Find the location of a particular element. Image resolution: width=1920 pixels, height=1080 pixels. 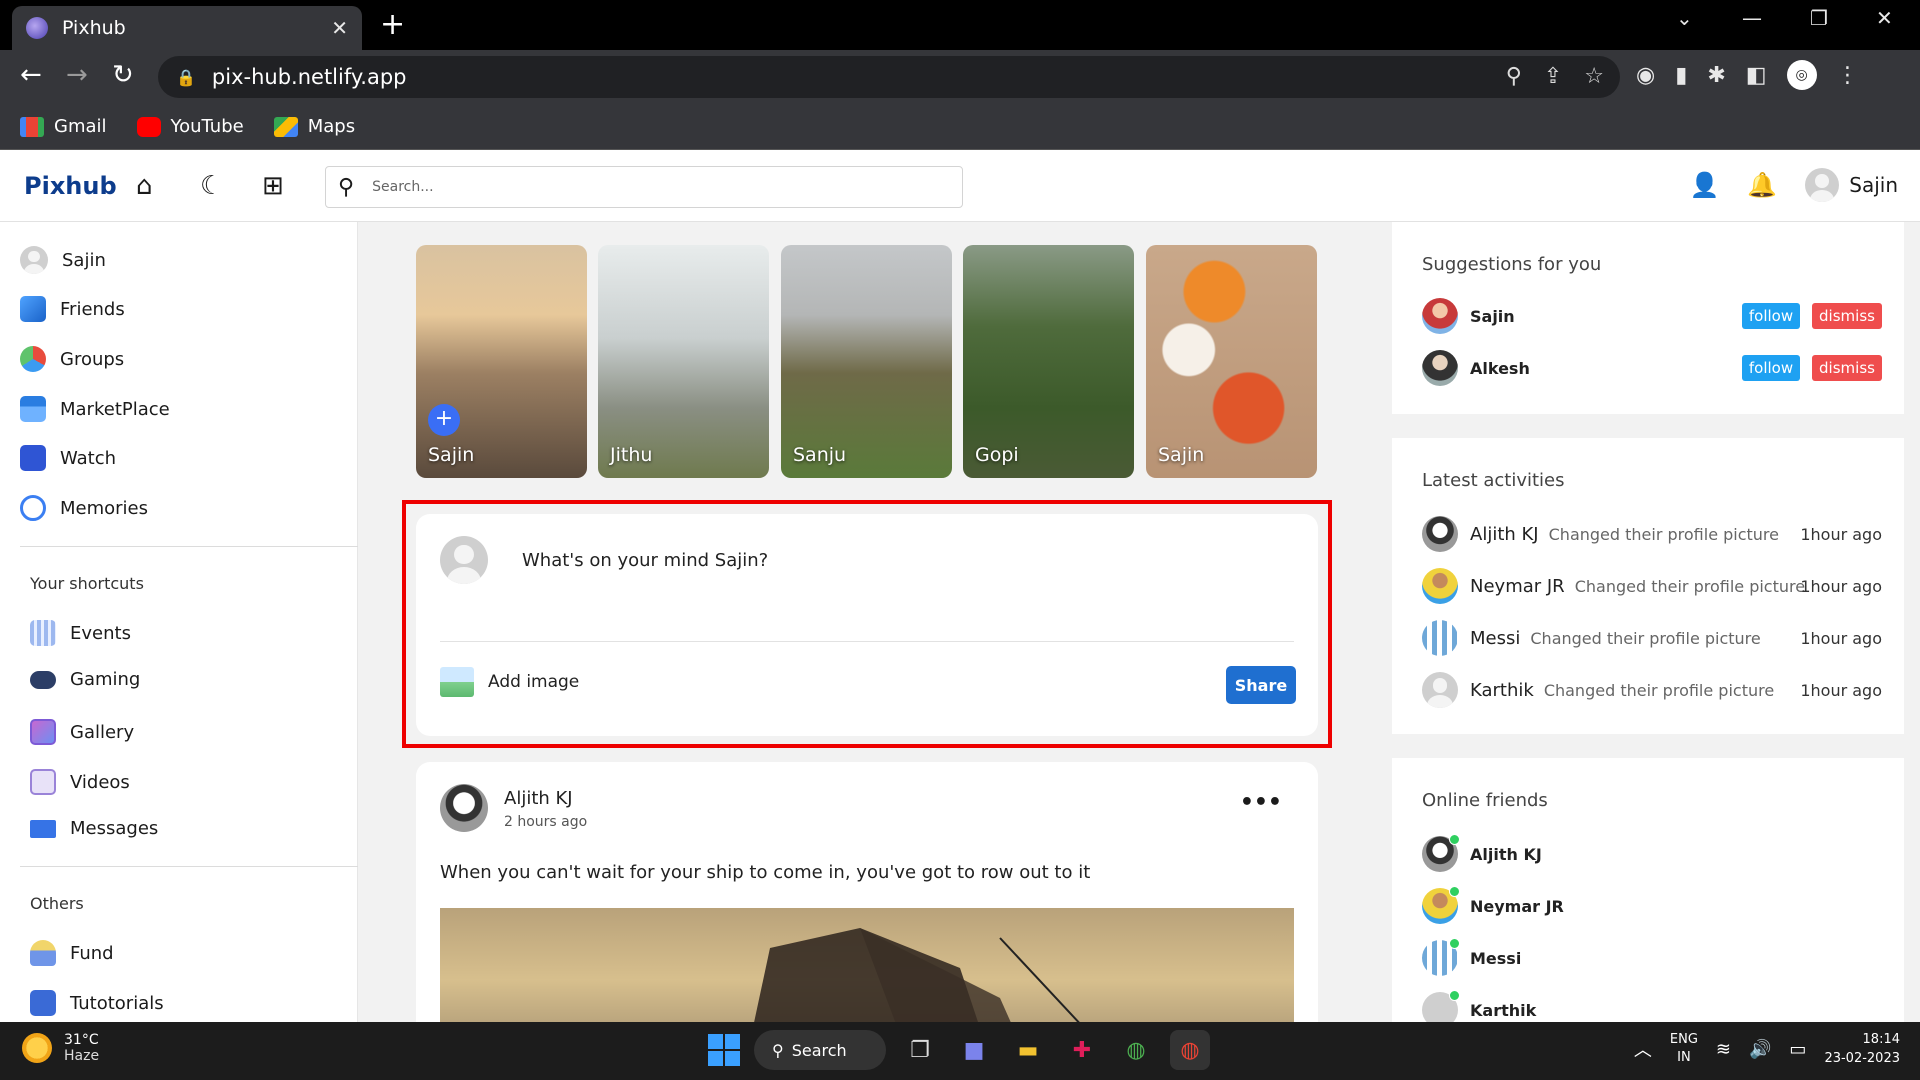

online-friend-row: Neymar JR is located at coordinates (1652, 905).